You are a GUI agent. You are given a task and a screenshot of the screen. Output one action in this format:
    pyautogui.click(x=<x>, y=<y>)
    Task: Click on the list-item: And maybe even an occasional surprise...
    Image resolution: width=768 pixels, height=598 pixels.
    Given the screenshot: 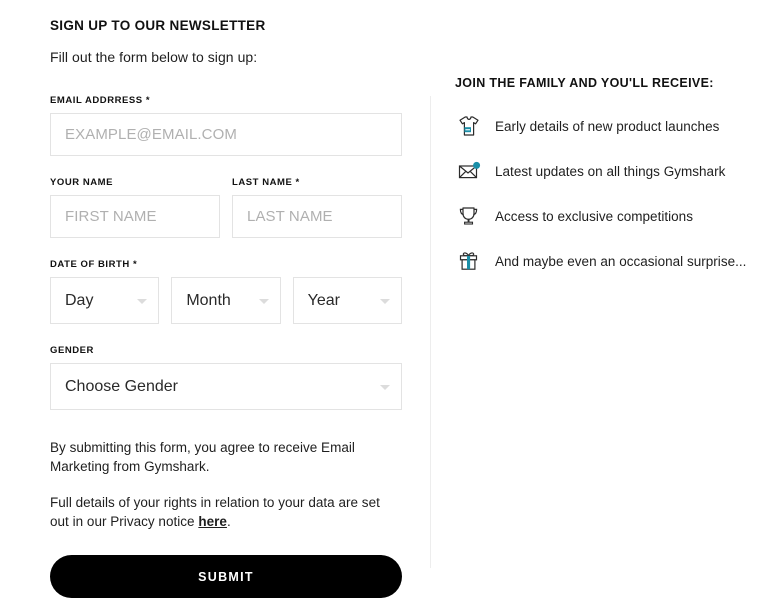 What is the action you would take?
    pyautogui.click(x=605, y=261)
    